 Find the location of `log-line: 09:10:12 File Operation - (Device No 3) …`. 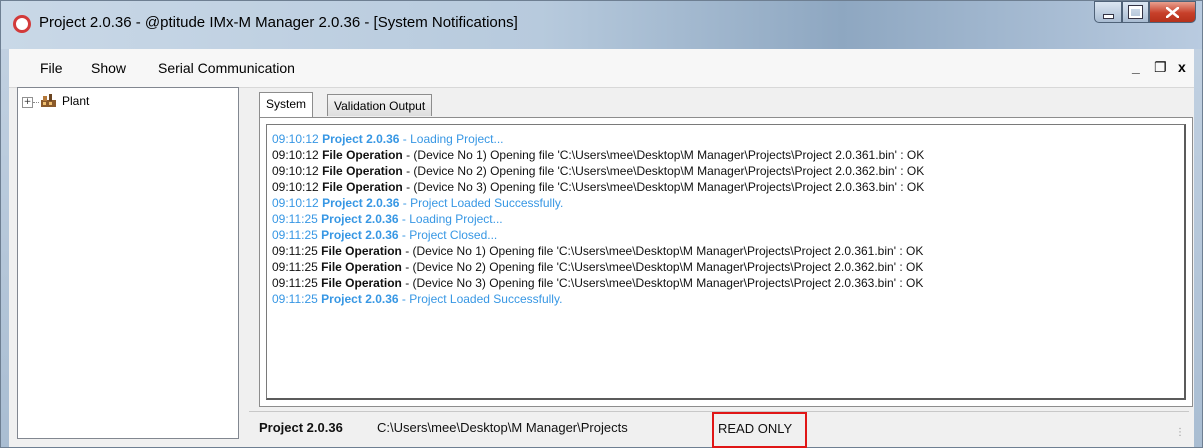

log-line: 09:10:12 File Operation - (Device No 3) … is located at coordinates (728, 187).